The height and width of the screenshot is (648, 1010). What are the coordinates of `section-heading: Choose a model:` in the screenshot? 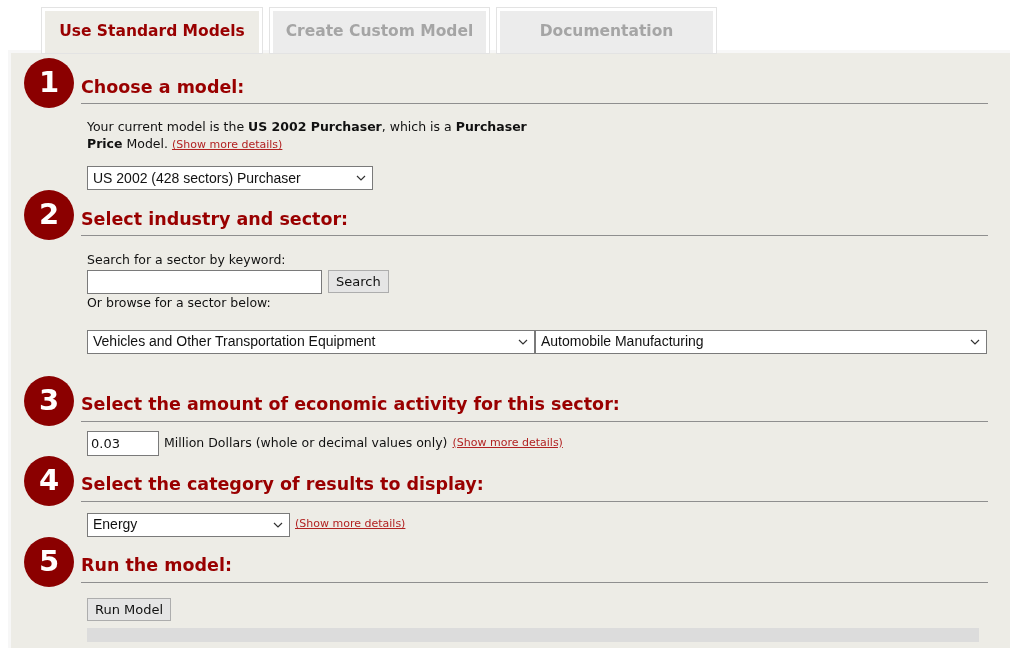 It's located at (163, 86).